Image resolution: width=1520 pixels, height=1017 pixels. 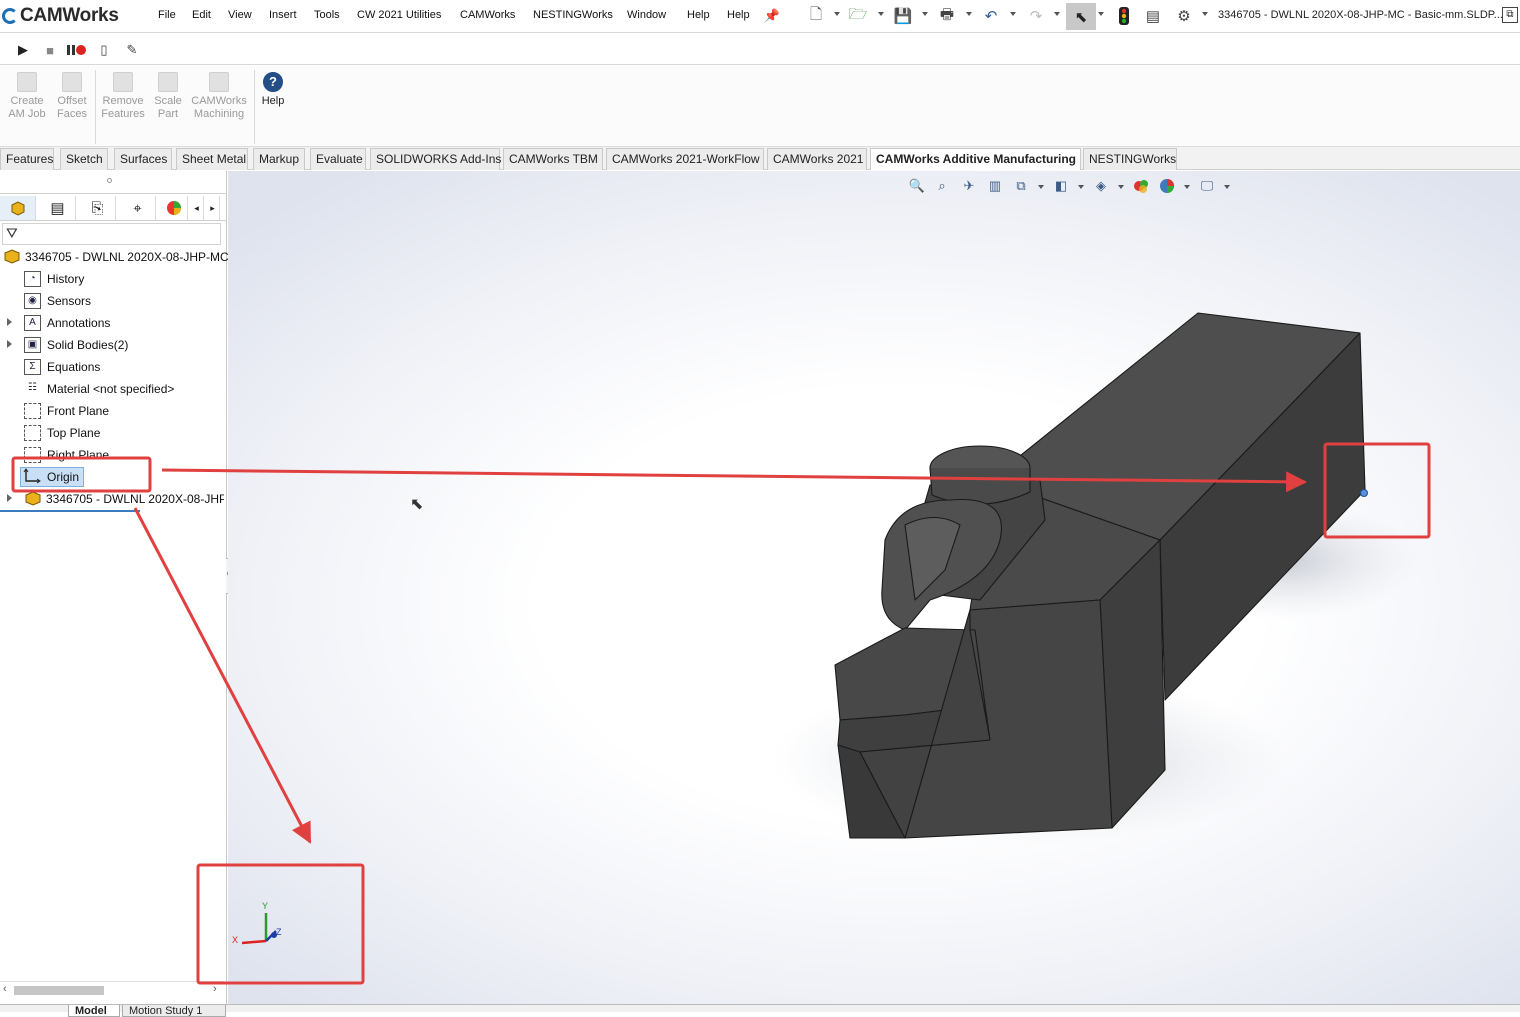 What do you see at coordinates (279, 159) in the screenshot?
I see `tab-markup: Markup` at bounding box center [279, 159].